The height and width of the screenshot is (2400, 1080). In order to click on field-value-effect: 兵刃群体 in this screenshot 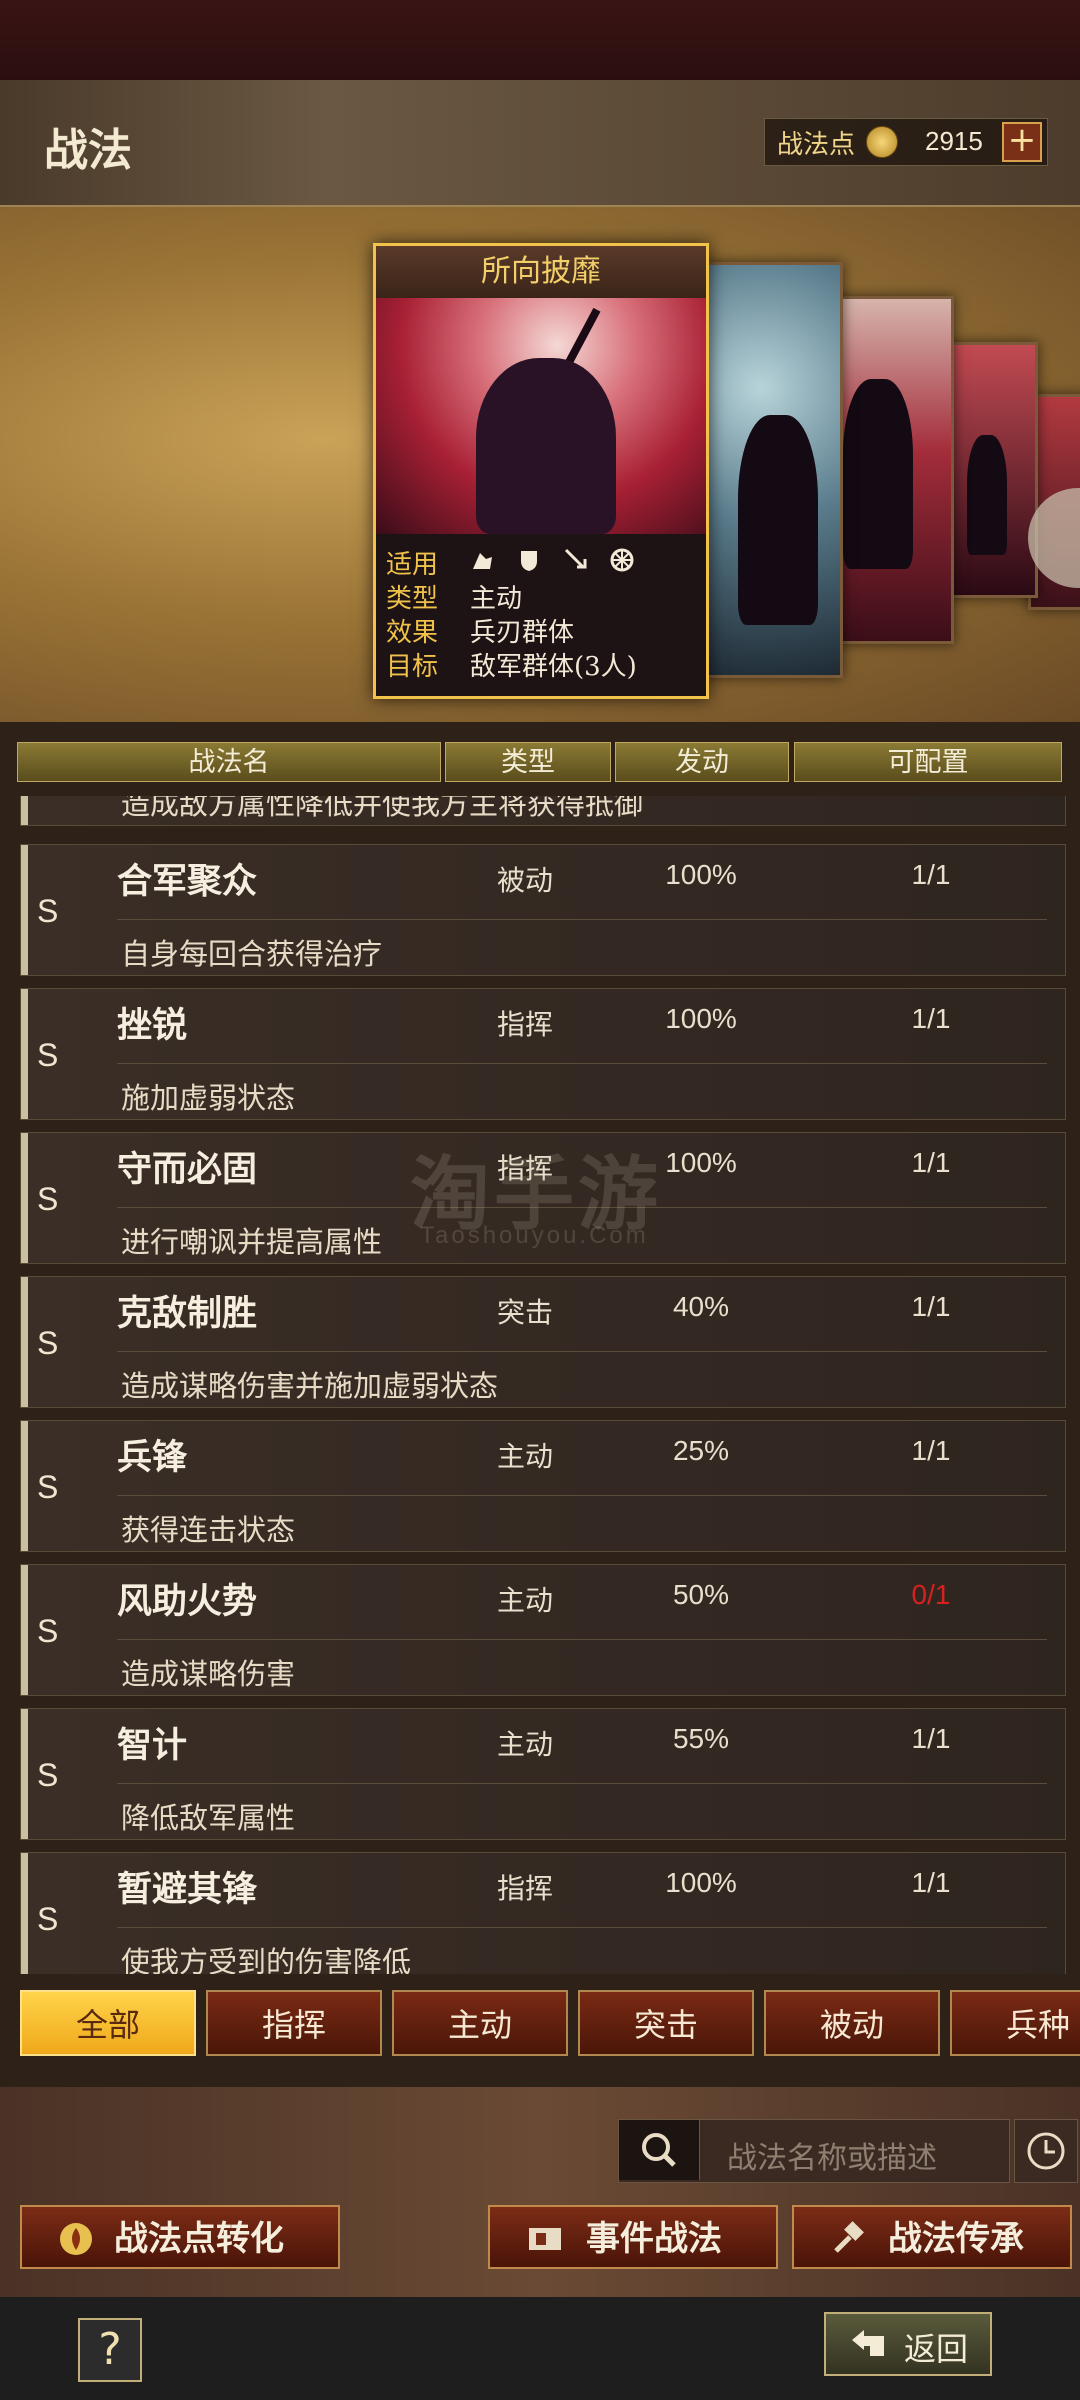, I will do `click(522, 633)`.